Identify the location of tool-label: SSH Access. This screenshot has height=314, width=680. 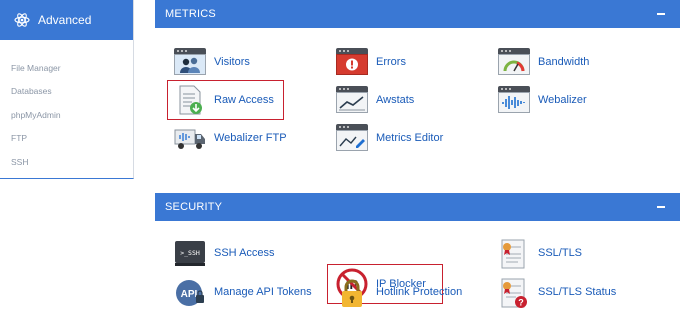
(244, 253).